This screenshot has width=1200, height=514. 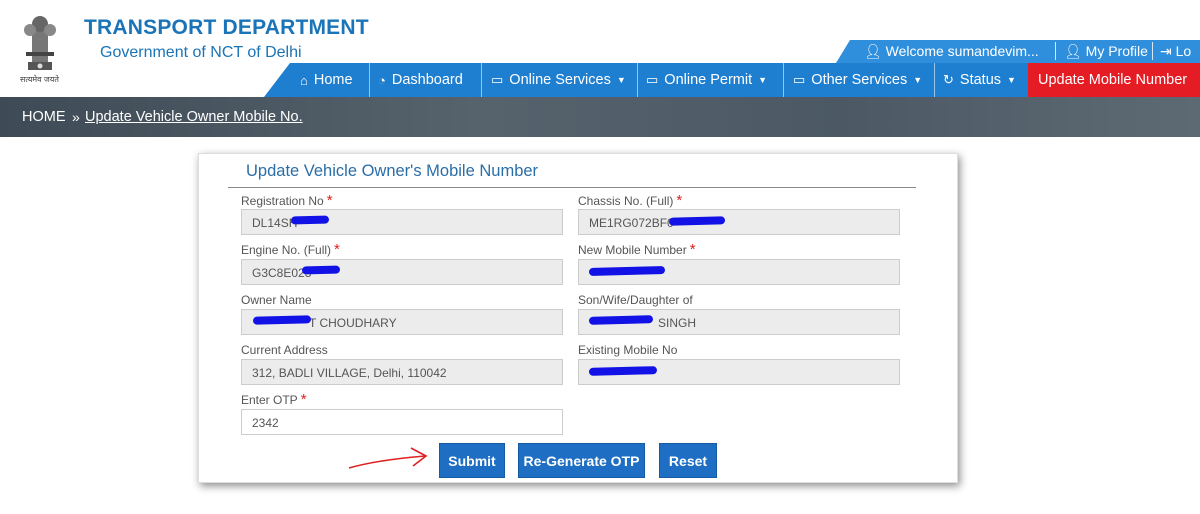 What do you see at coordinates (1116, 51) in the screenshot?
I see `my-profile-label: My Profile` at bounding box center [1116, 51].